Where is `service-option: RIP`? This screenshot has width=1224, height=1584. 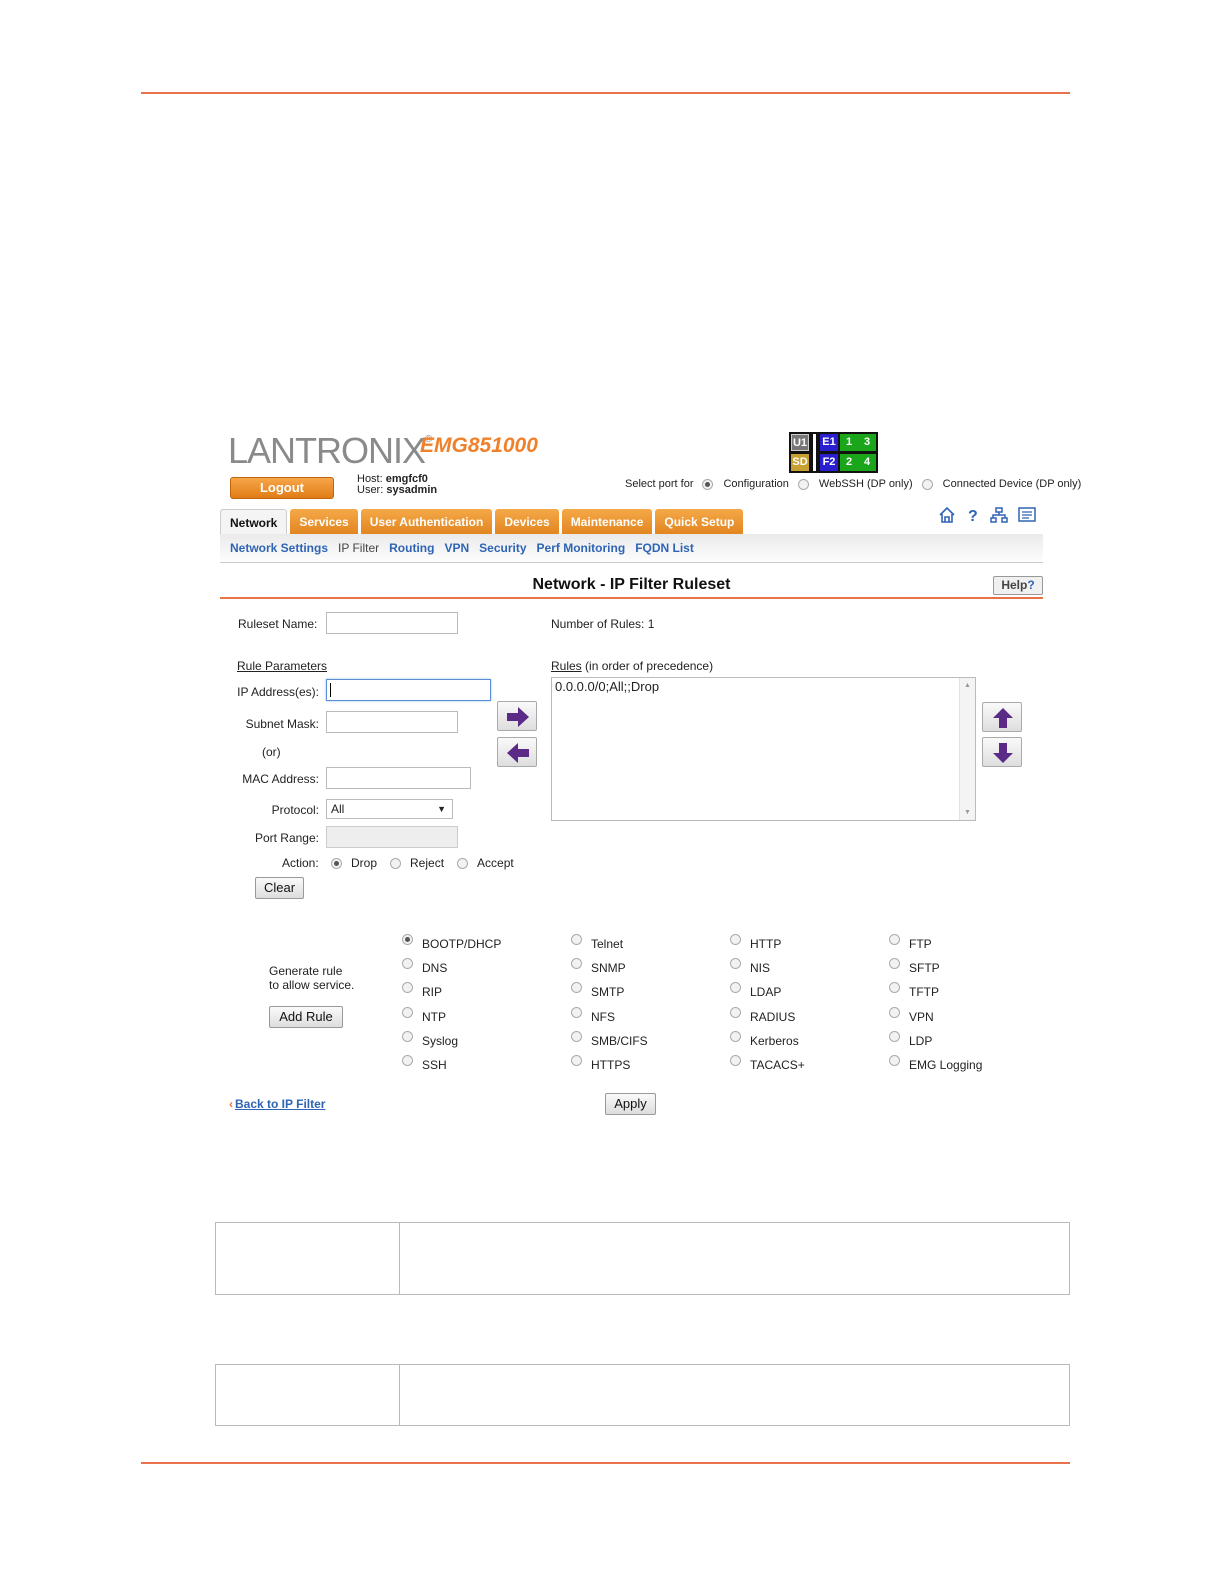
service-option: RIP is located at coordinates (422, 989).